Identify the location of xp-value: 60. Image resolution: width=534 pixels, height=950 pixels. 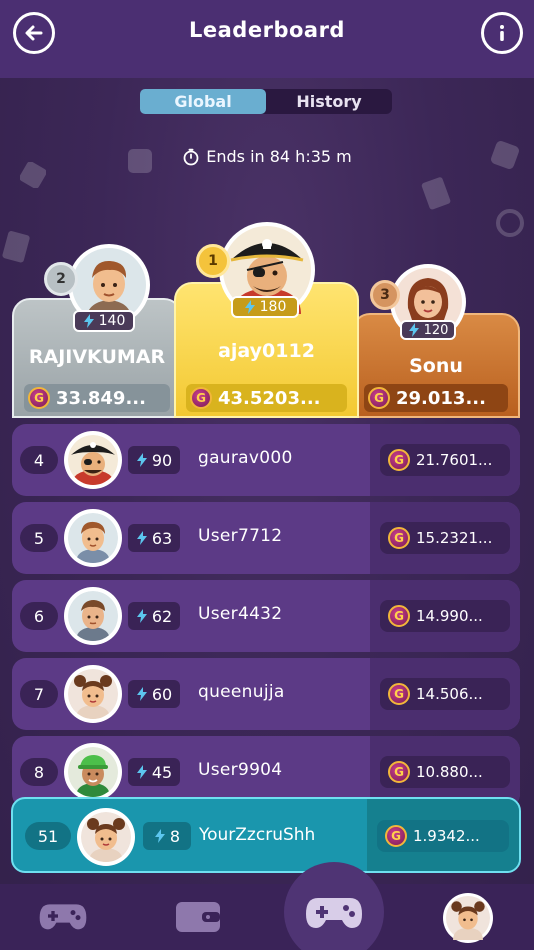
(162, 694).